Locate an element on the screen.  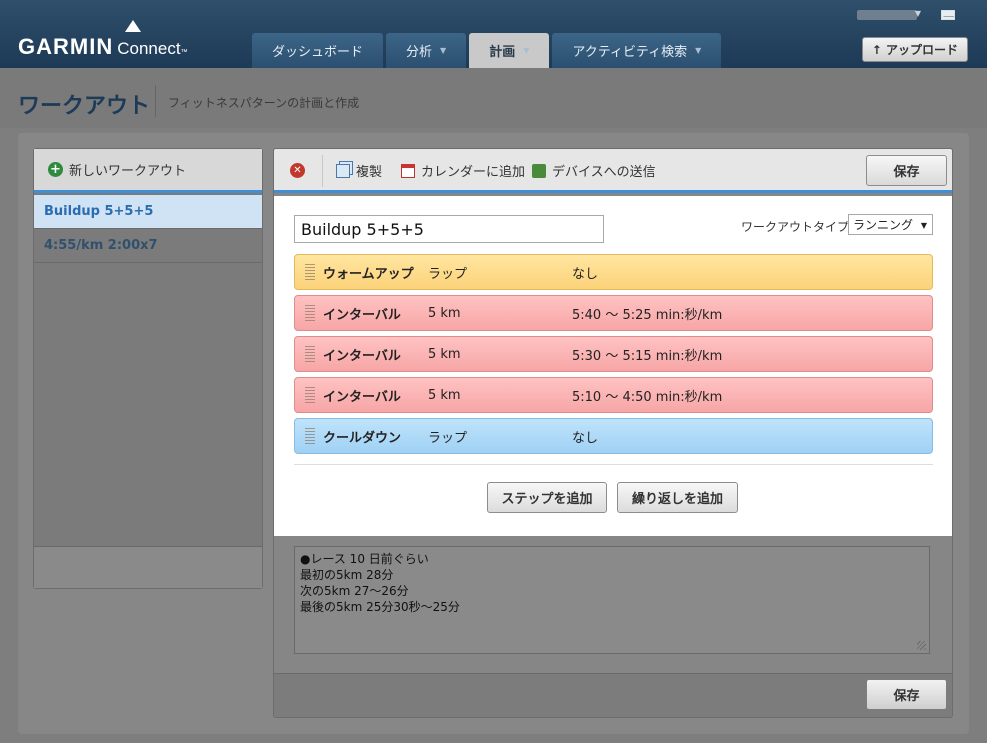
main-nav-tabs: ダッシュボード 分析 ▼ 計画 ▼ アクティビティ検索 ▼ is located at coordinates (487, 50).